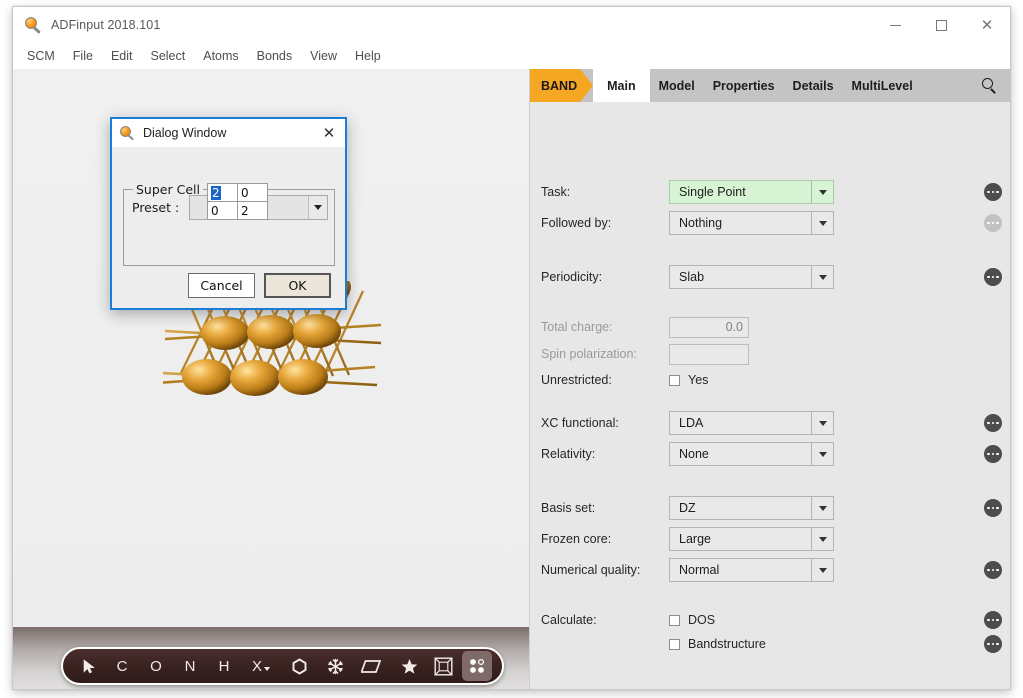 The width and height of the screenshot is (1023, 698). Describe the element at coordinates (751, 423) in the screenshot. I see `xc-functional-dropdown: LDA` at that location.